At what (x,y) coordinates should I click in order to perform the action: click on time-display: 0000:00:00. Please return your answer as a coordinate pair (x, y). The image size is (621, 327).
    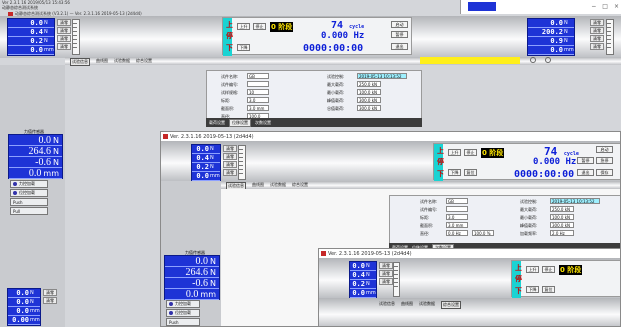
    Looking at the image, I should click on (544, 174).